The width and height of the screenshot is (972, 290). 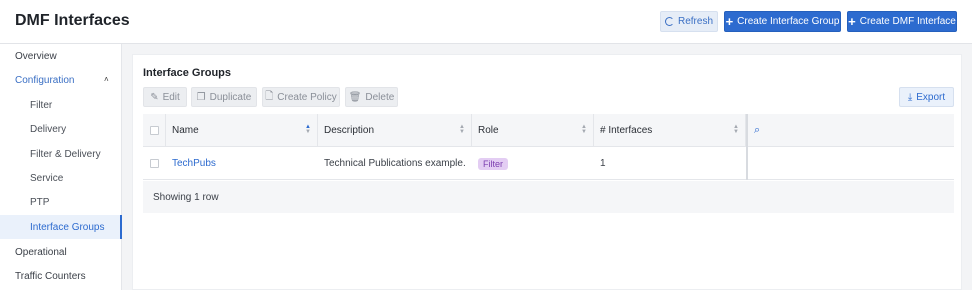 I want to click on column-header-label: # Interfaces, so click(x=626, y=130).